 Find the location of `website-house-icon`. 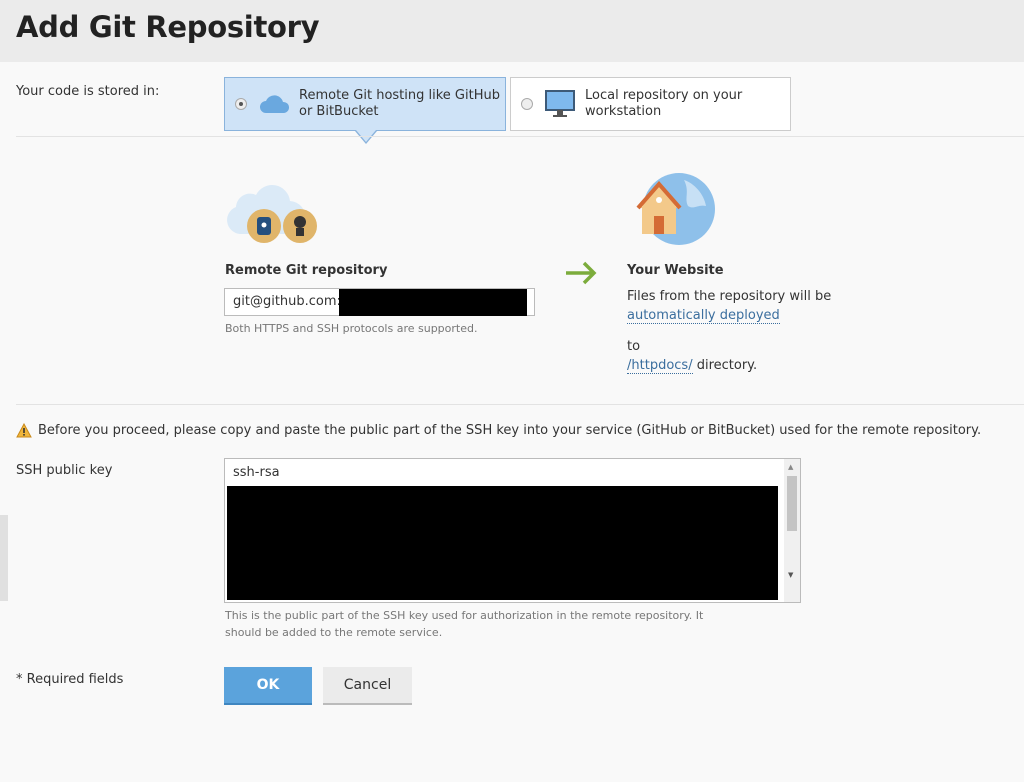

website-house-icon is located at coordinates (675, 209).